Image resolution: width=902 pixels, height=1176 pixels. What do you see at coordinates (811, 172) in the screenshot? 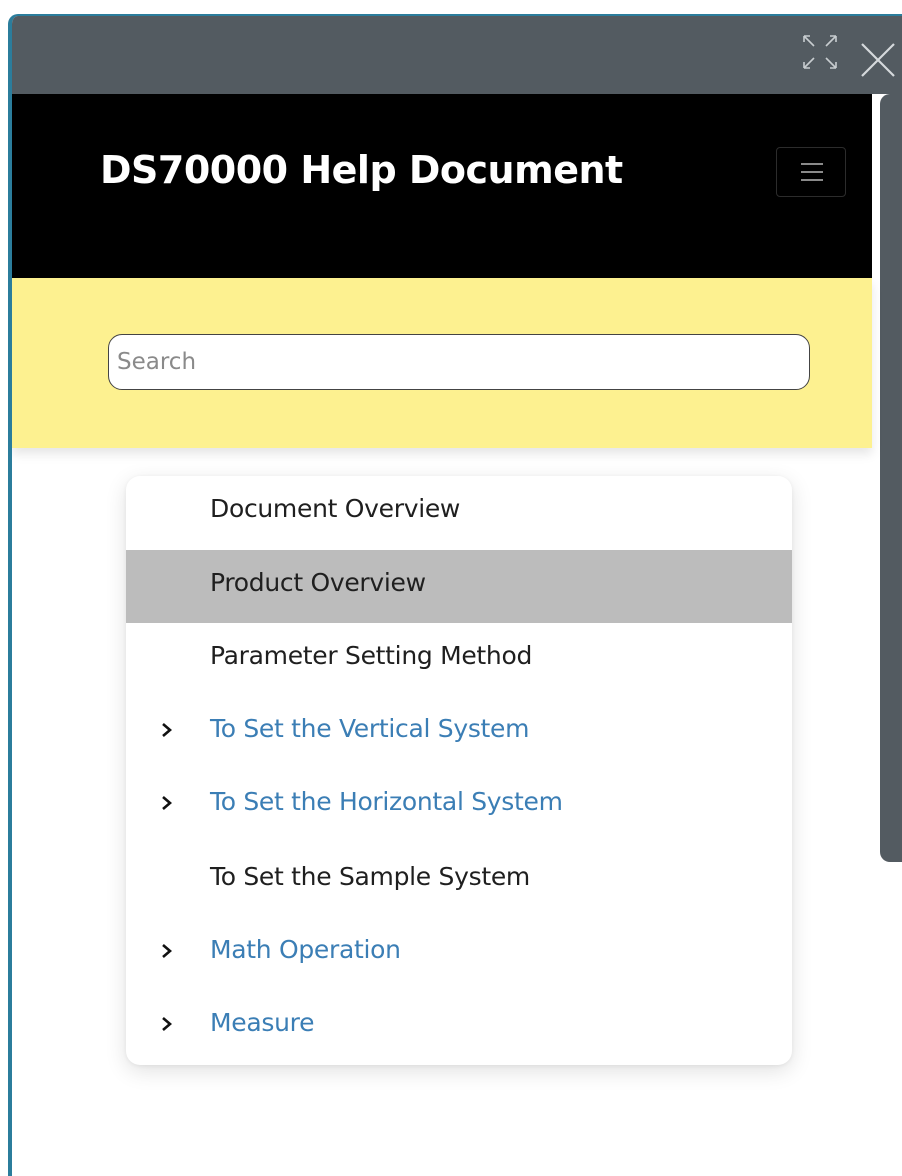
I see `hamburger-menu-icon` at bounding box center [811, 172].